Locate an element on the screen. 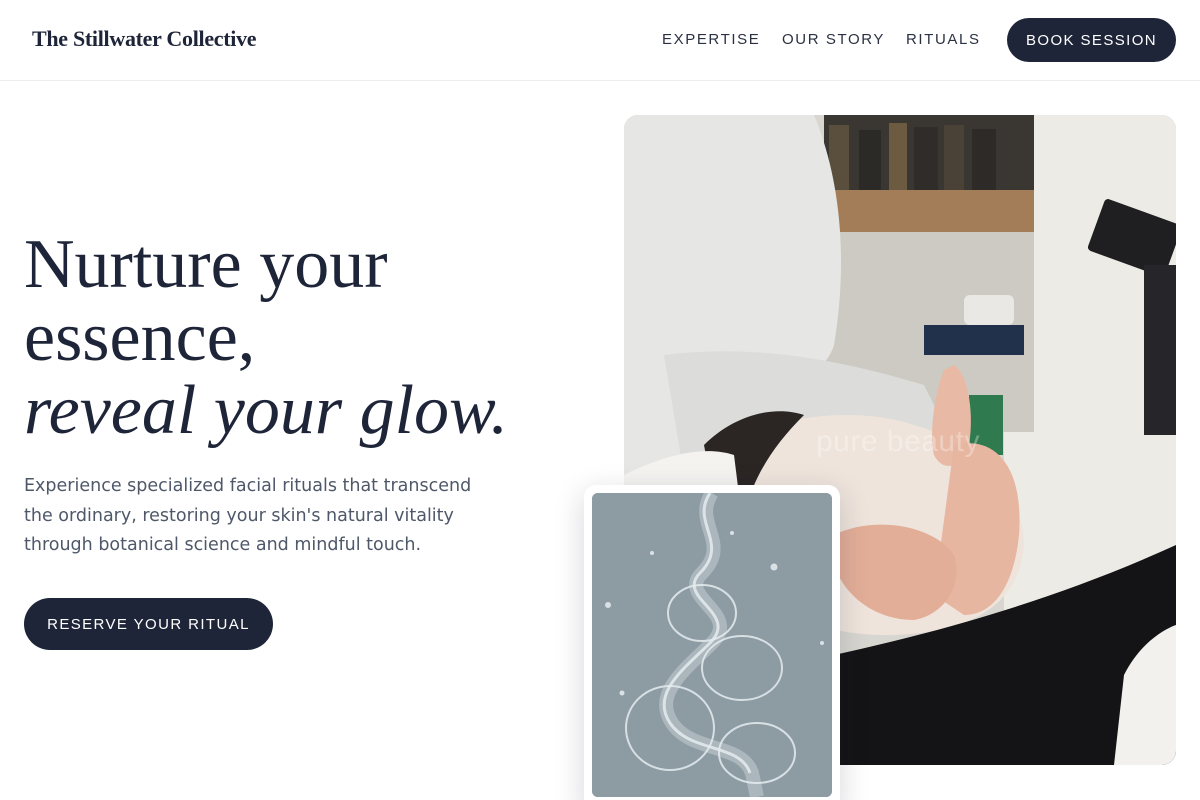  headline-line-2: essence, is located at coordinates (140, 337).